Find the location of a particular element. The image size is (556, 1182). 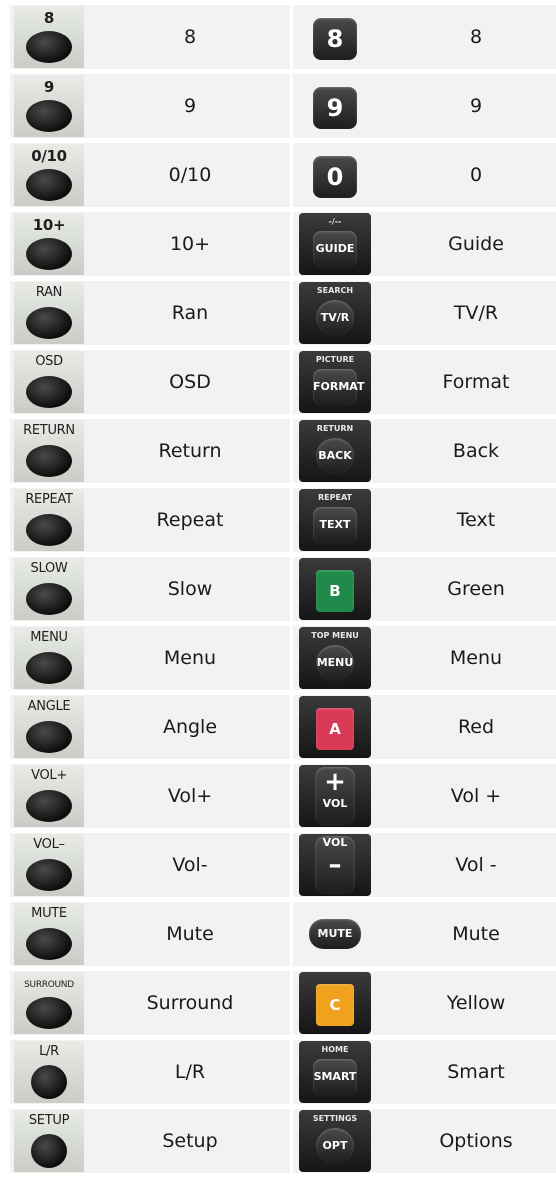

remote-key-icon: + VOL is located at coordinates (335, 796).